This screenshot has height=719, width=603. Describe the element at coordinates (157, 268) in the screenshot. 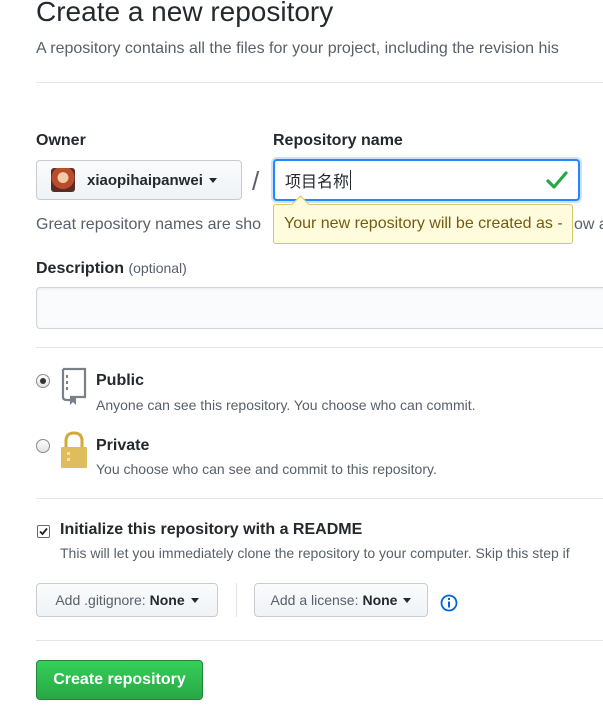

I see `optional-note: (optional)` at that location.